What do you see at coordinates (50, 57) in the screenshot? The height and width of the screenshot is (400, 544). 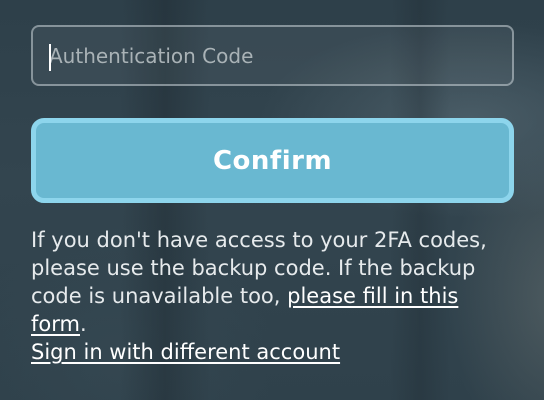 I see `text-caret` at bounding box center [50, 57].